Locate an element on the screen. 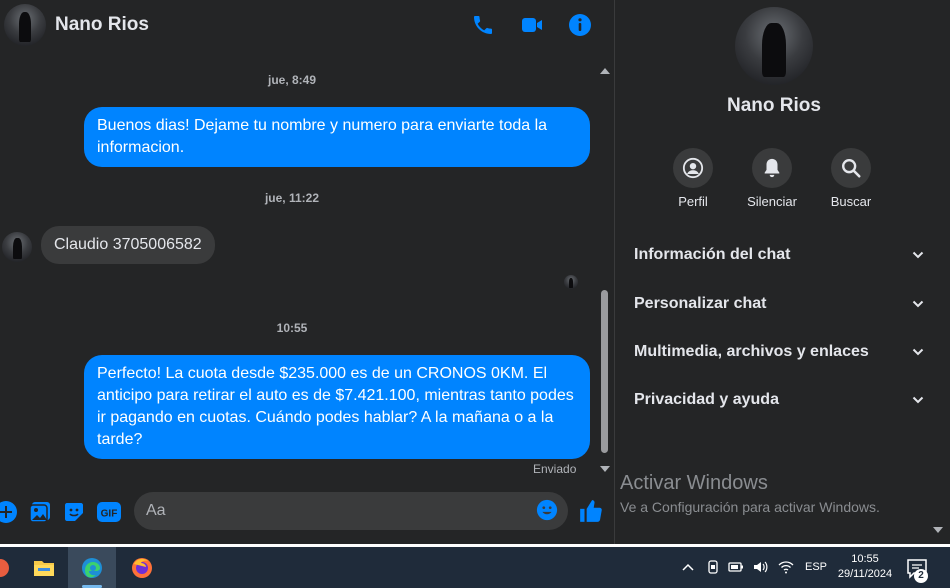 The image size is (950, 588). chevron-up-icon is located at coordinates (688, 567).